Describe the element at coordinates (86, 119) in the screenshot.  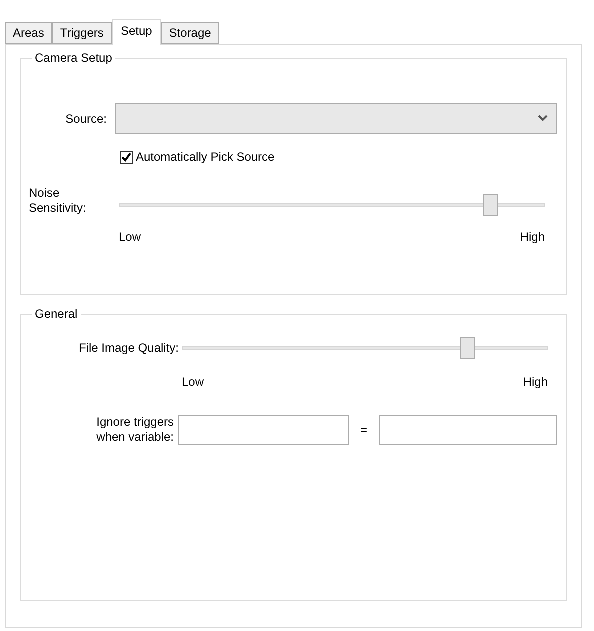
I see `field-label: Source:` at that location.